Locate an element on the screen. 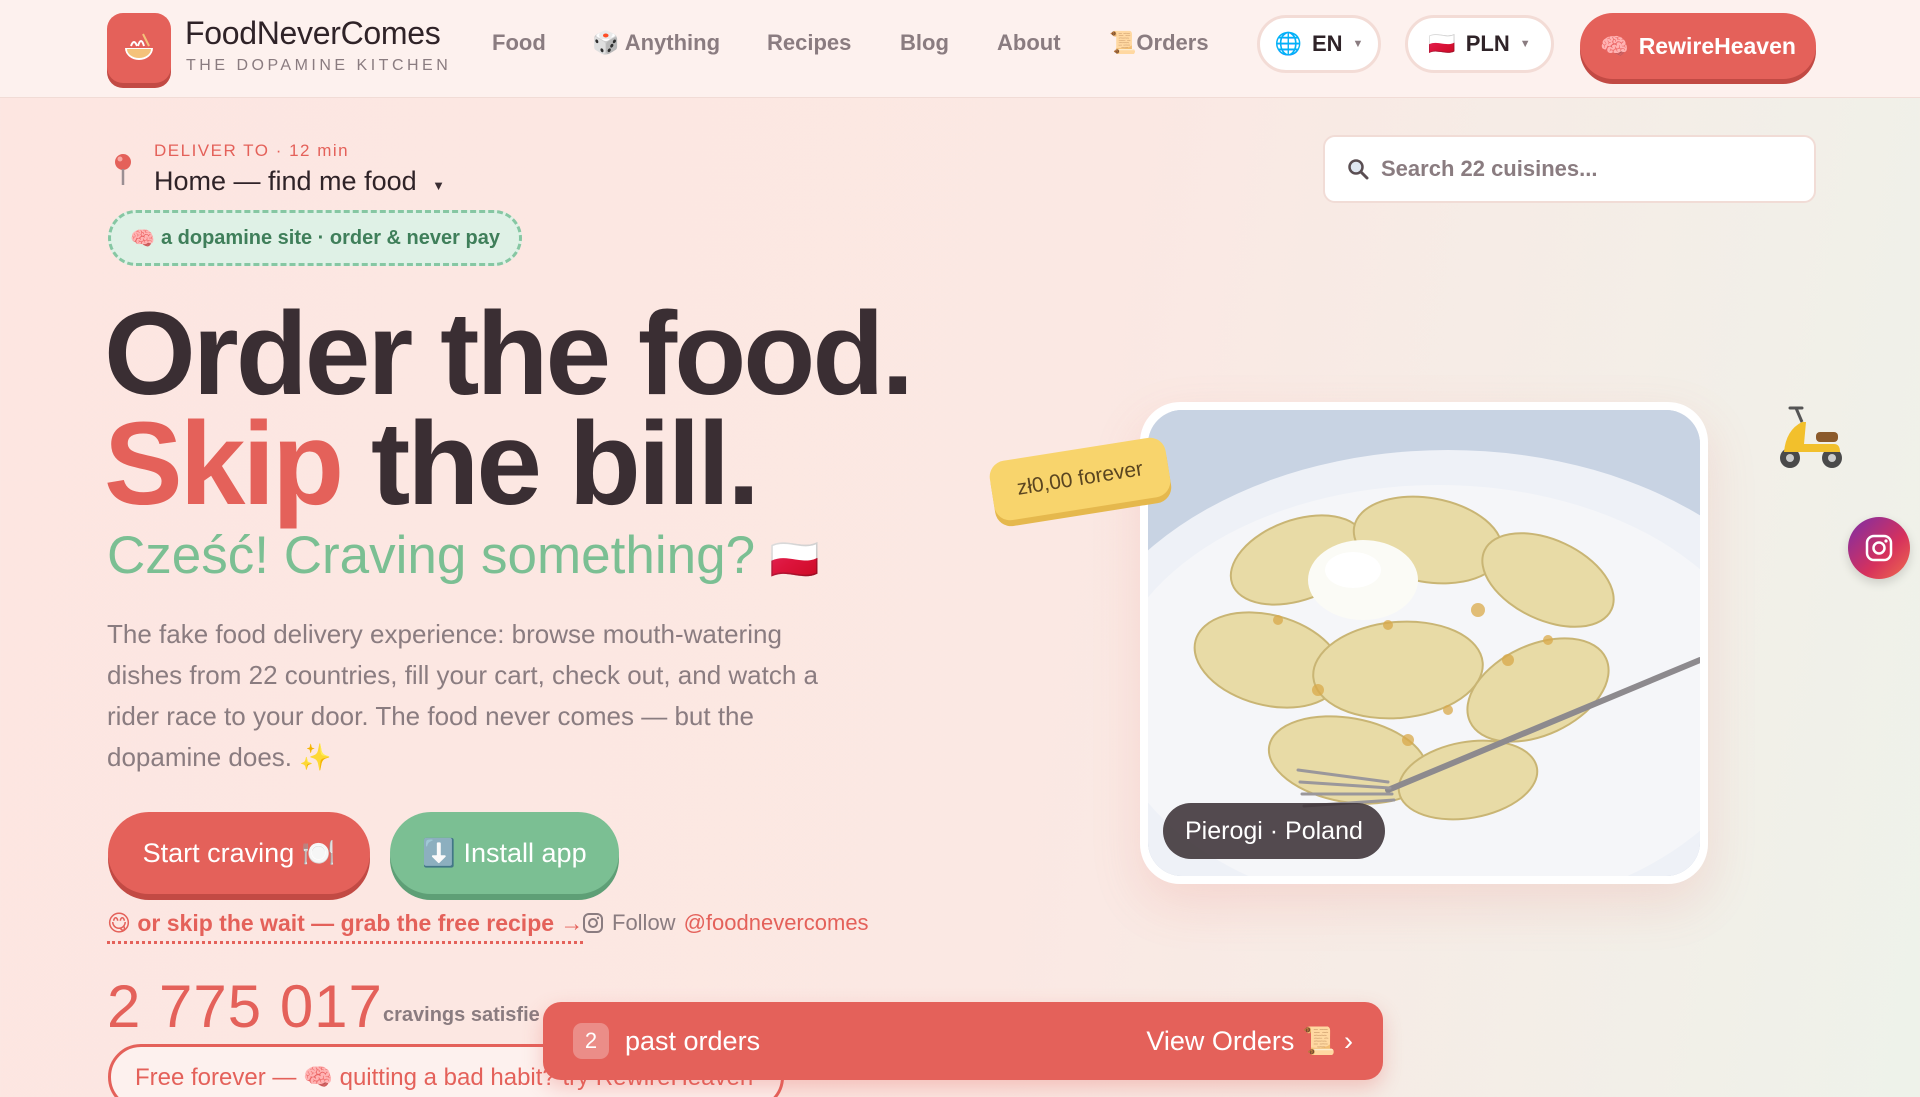 This screenshot has height=1097, width=1920. cravings-counter: 2 775 017 is located at coordinates (245, 1006).